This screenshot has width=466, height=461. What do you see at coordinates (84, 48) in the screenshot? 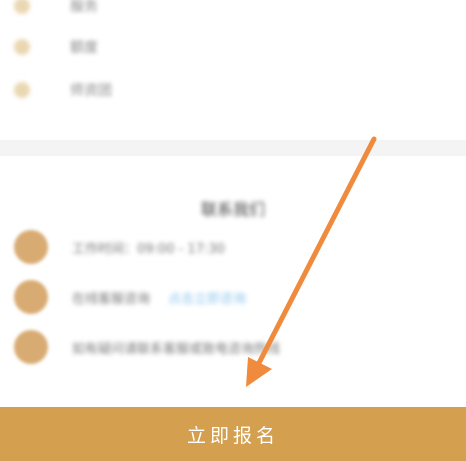
I see `feature-label: 额度` at bounding box center [84, 48].